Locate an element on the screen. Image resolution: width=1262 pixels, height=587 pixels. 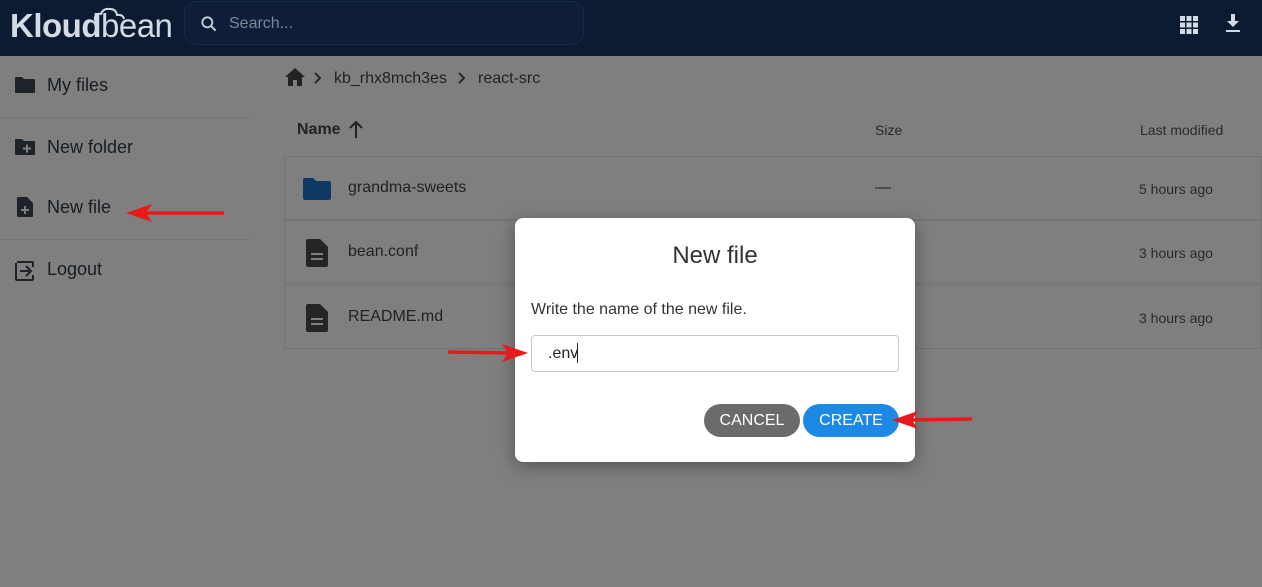
annotation-arrow-right is located at coordinates (487, 353).